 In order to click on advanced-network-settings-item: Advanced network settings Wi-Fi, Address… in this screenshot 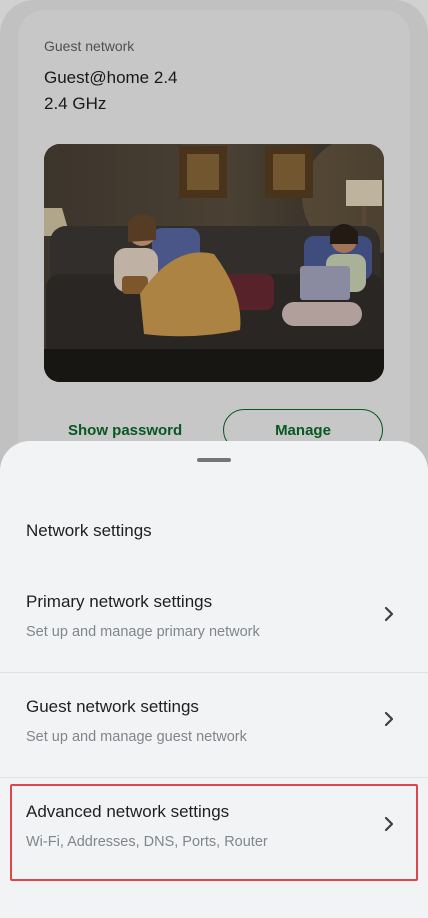, I will do `click(214, 830)`.